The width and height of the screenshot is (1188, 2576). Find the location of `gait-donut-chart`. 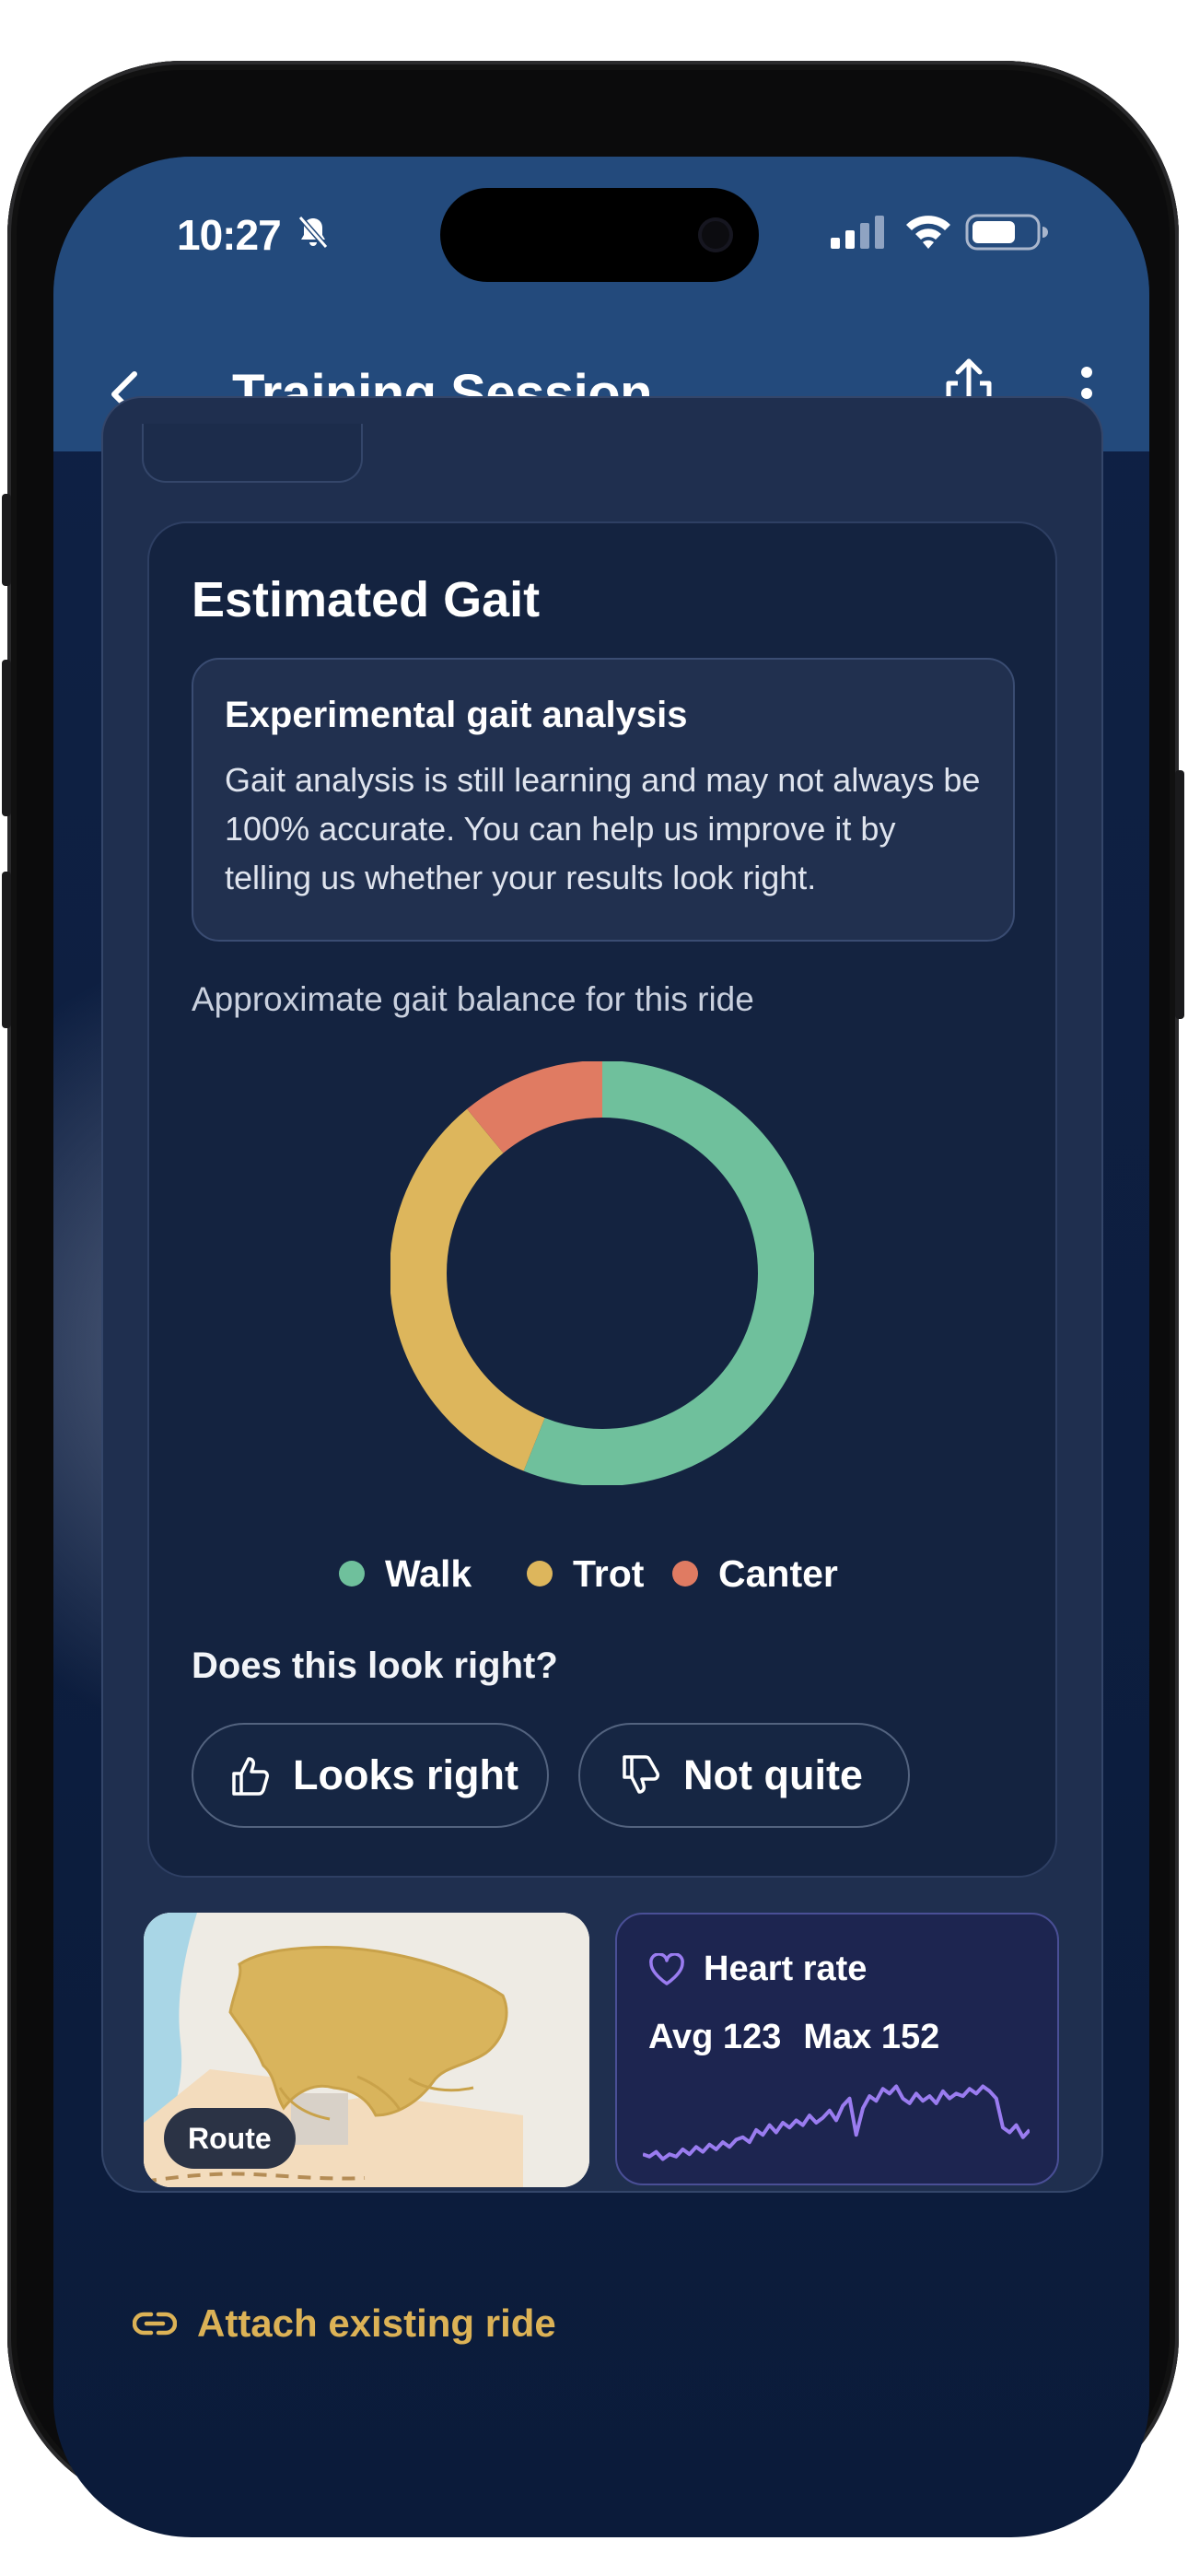

gait-donut-chart is located at coordinates (602, 1273).